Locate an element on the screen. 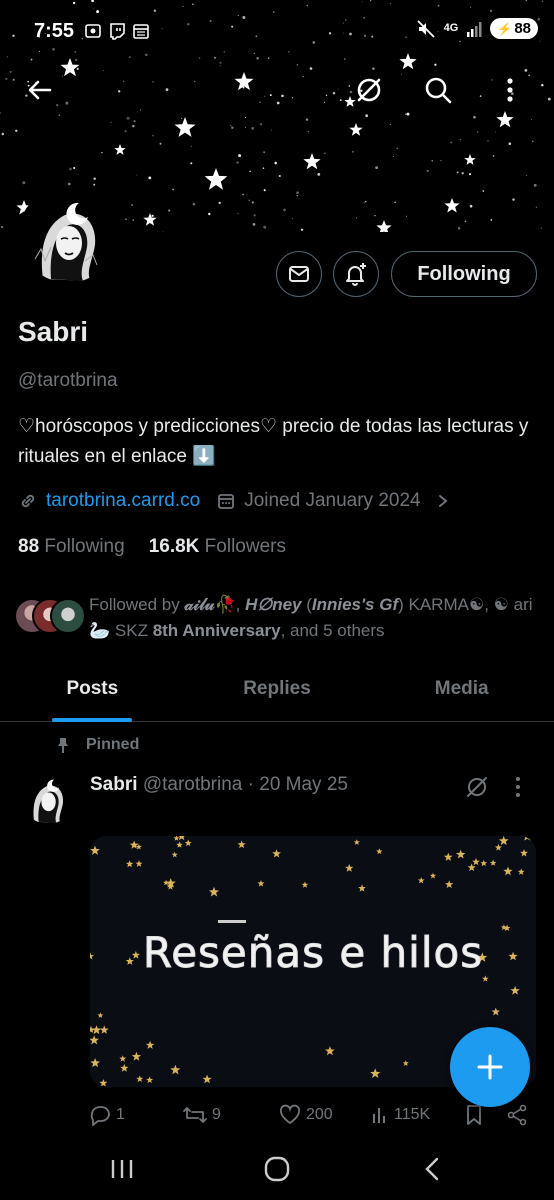 This screenshot has width=554, height=1200. bookmark-action is located at coordinates (474, 1115).